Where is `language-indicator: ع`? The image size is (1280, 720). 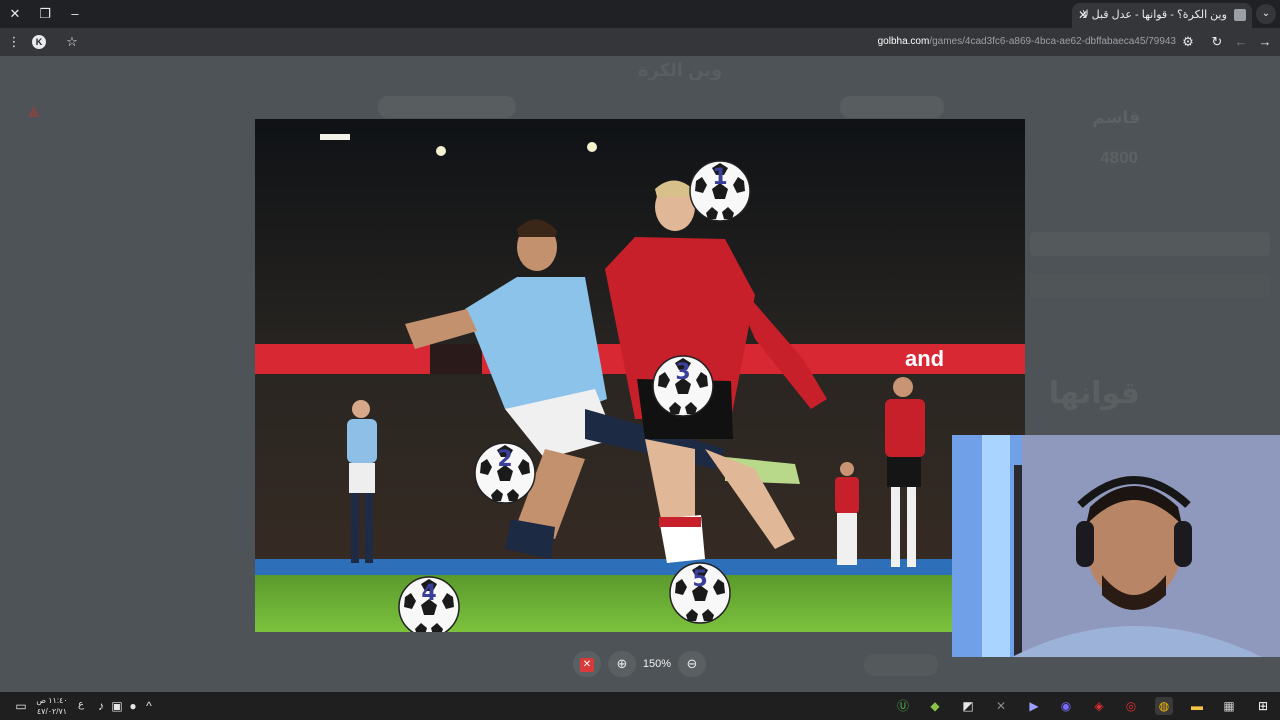 language-indicator: ع is located at coordinates (81, 704).